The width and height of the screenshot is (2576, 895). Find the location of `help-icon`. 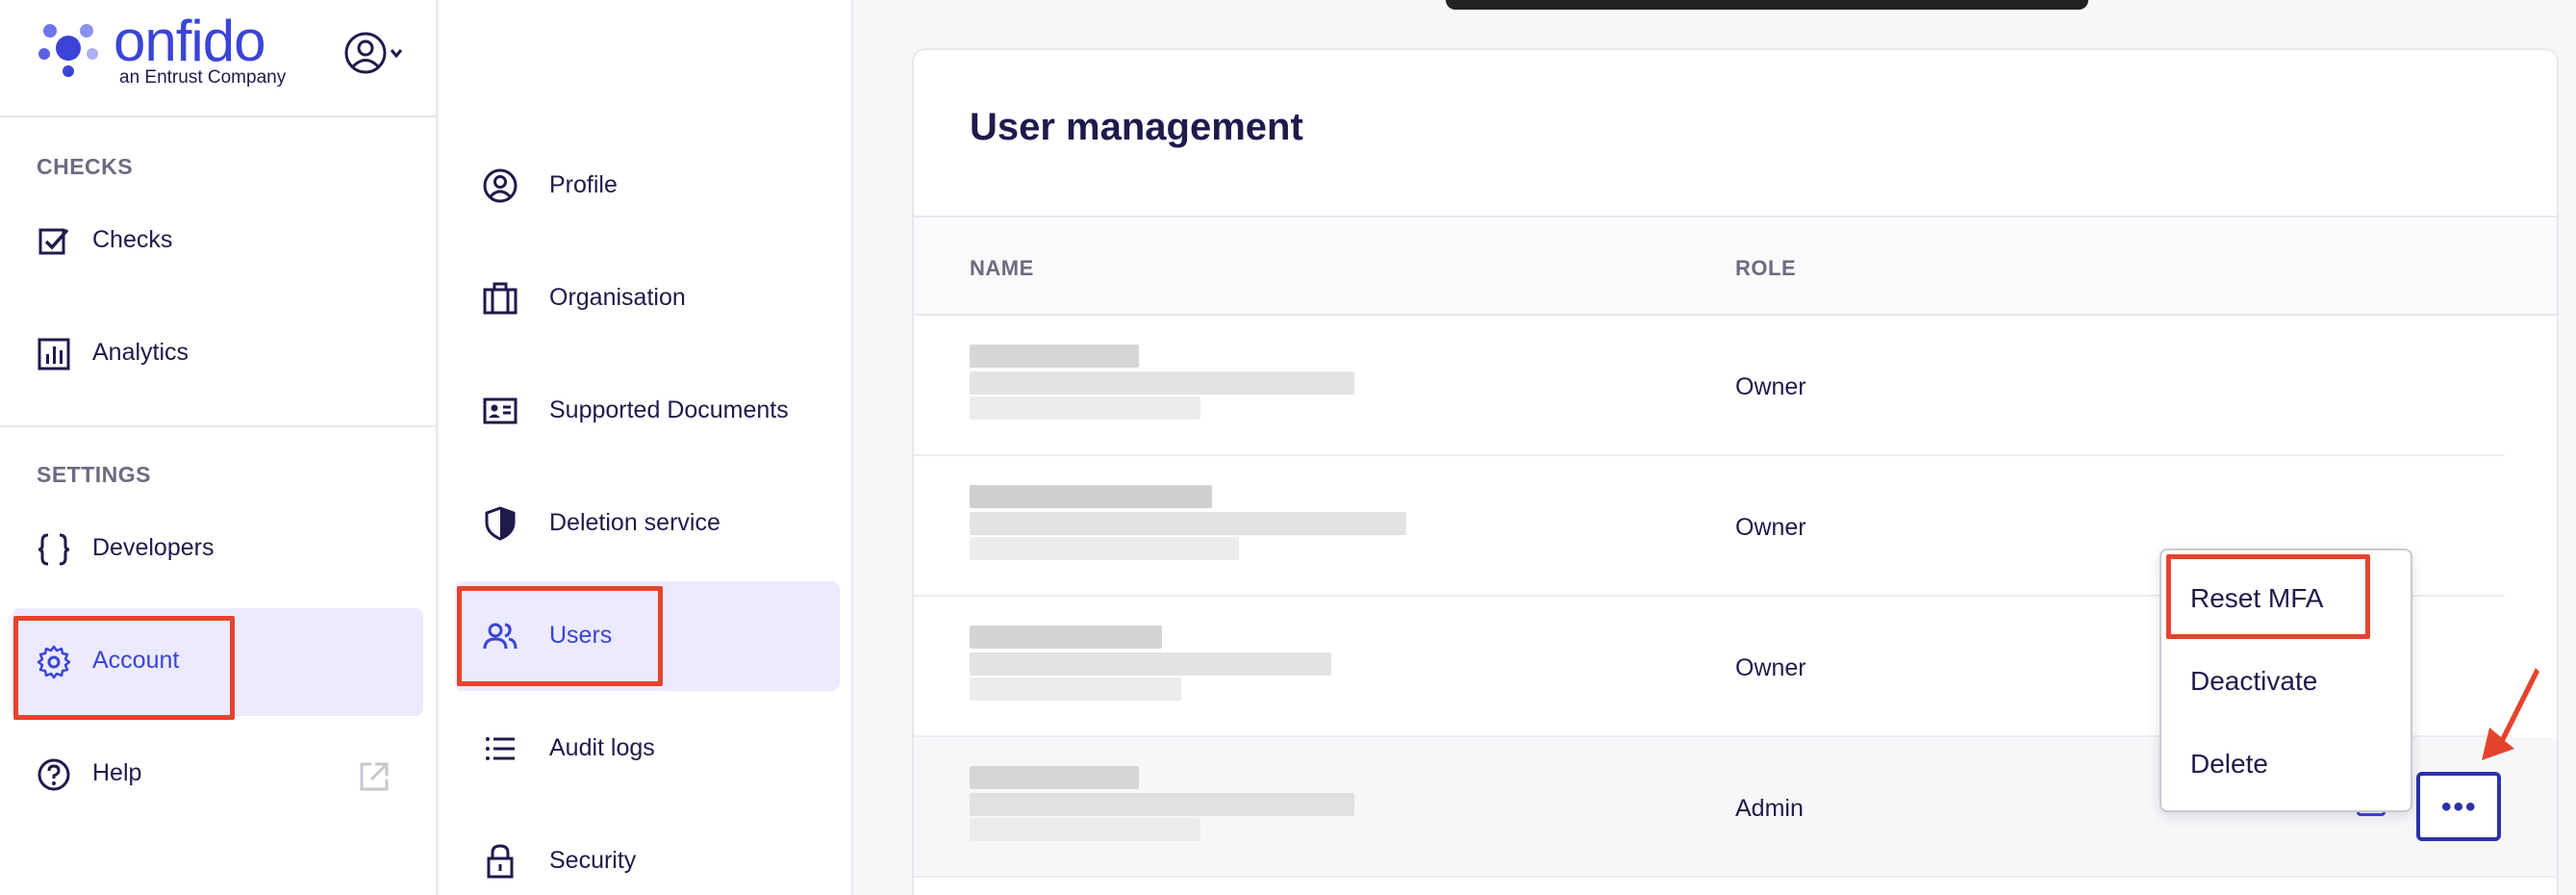

help-icon is located at coordinates (54, 774).